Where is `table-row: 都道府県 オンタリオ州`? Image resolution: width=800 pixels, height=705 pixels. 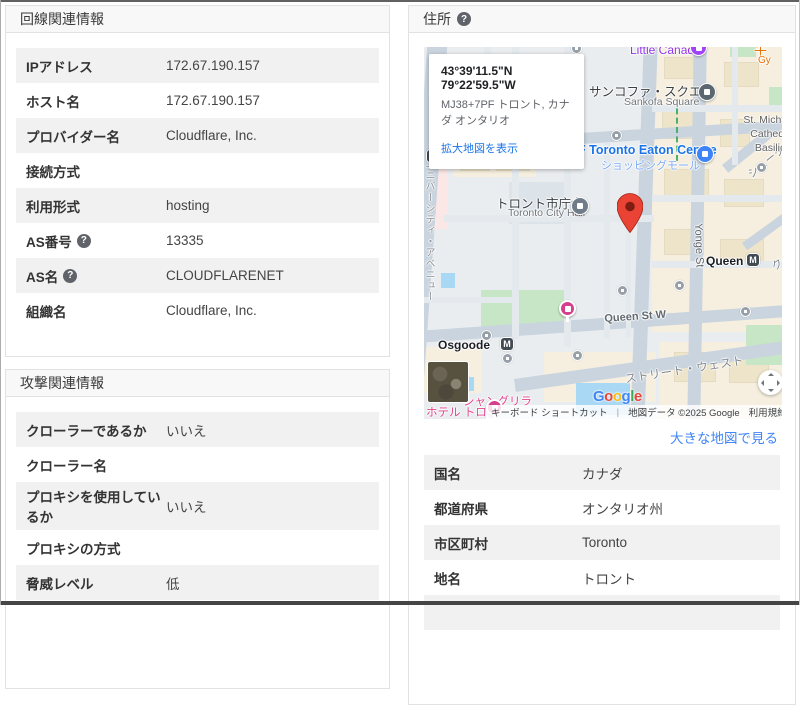
table-row: 都道府県 オンタリオ州 is located at coordinates (602, 507).